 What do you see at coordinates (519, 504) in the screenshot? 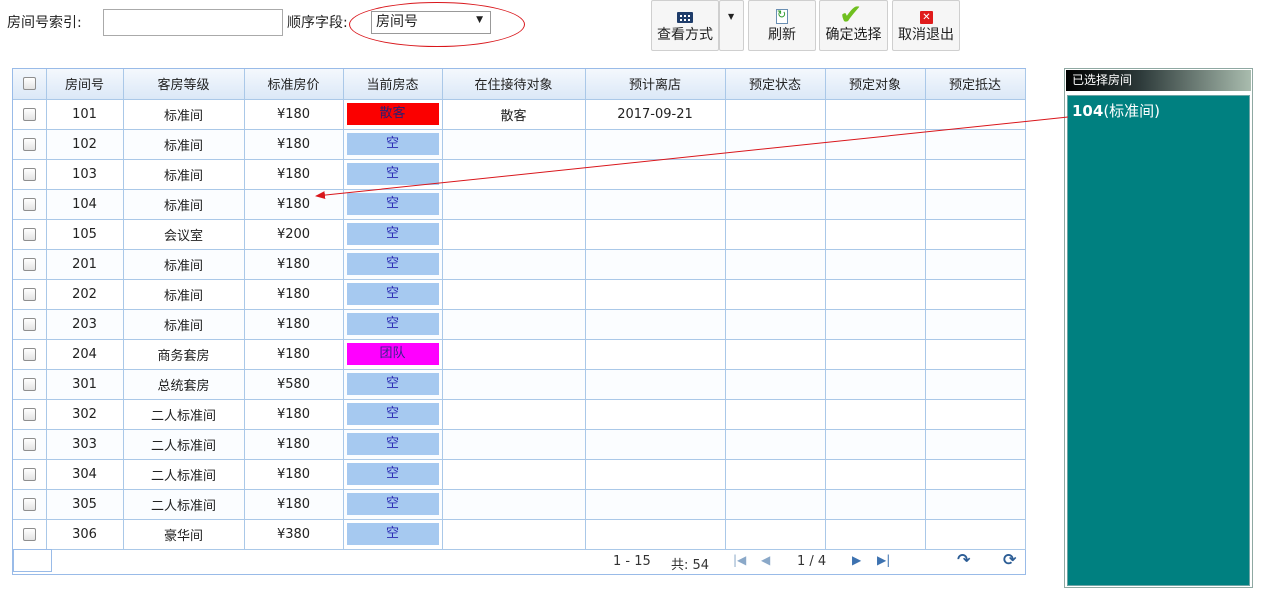
I see `table-row: 305 二人标准间 ¥180 空` at bounding box center [519, 504].